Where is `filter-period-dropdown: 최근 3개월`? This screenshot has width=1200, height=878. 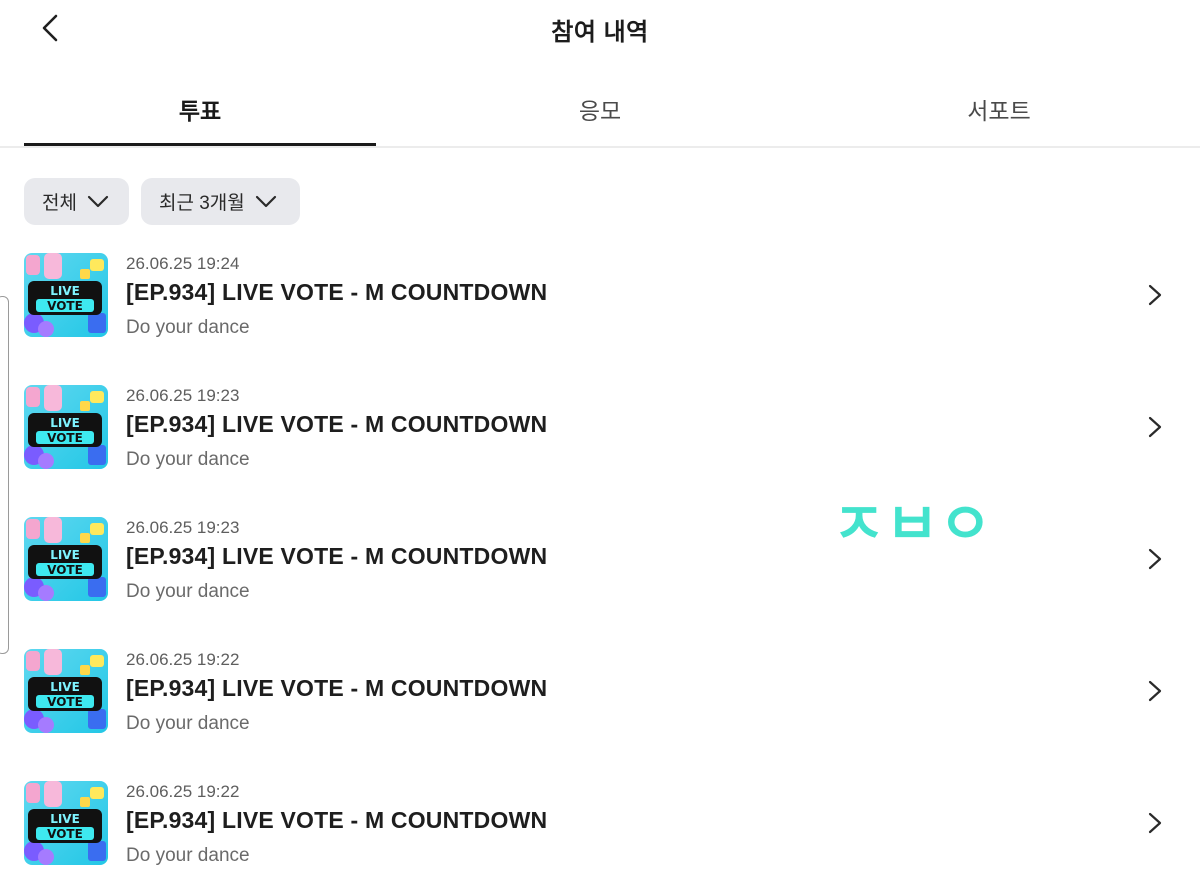 filter-period-dropdown: 최근 3개월 is located at coordinates (220, 201).